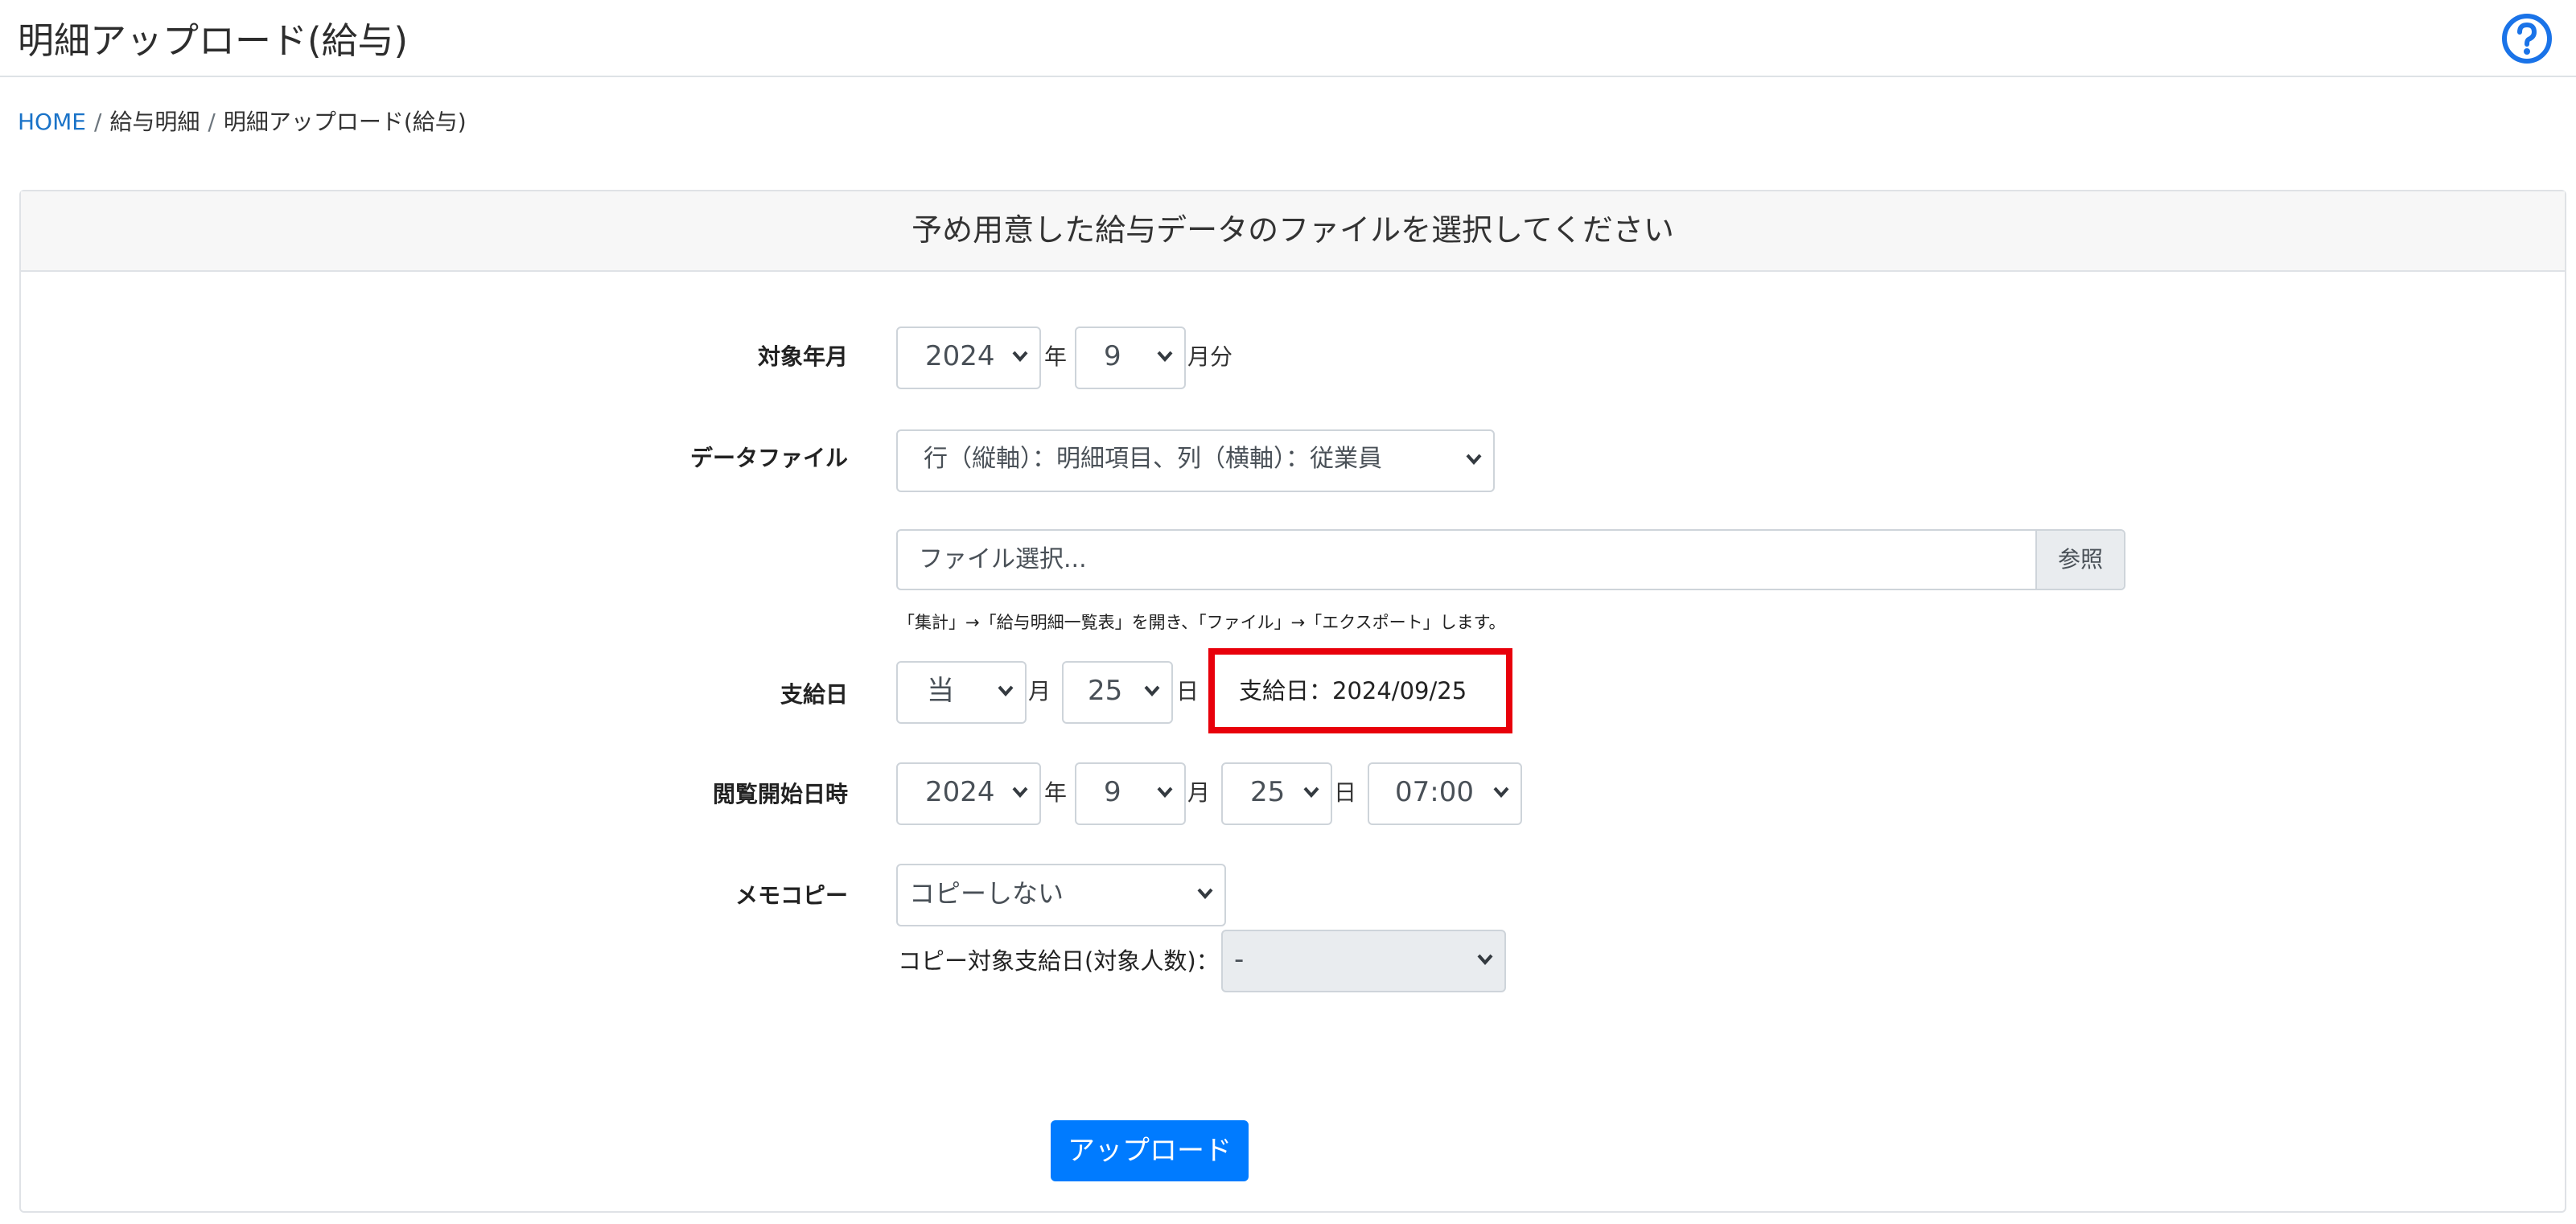 The width and height of the screenshot is (2576, 1224). I want to click on breadcrumb-current: 明細アップロード(給与), so click(345, 122).